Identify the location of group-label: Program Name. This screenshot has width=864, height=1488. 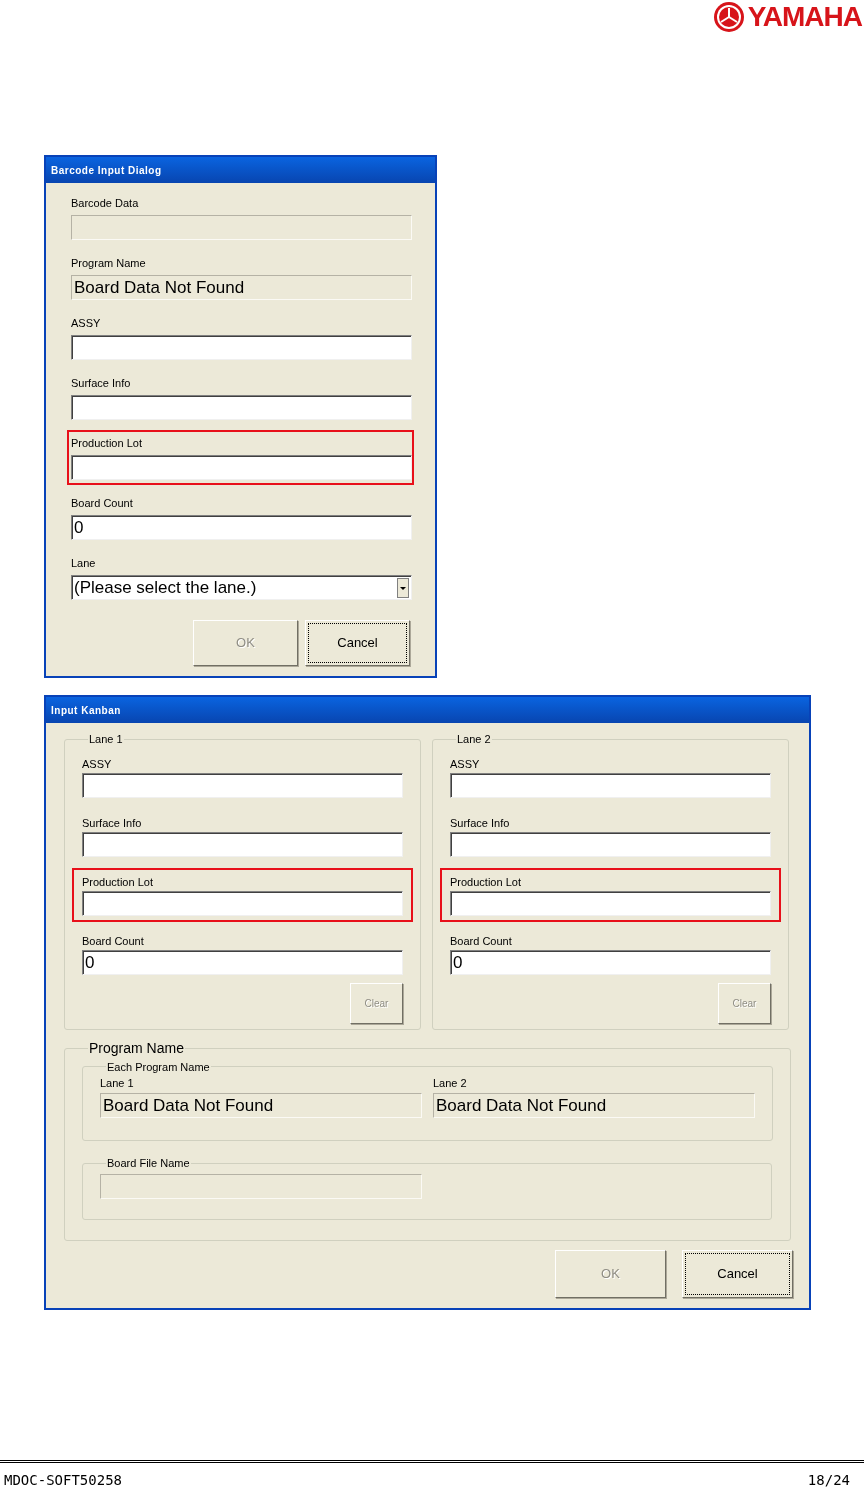
(136, 1048).